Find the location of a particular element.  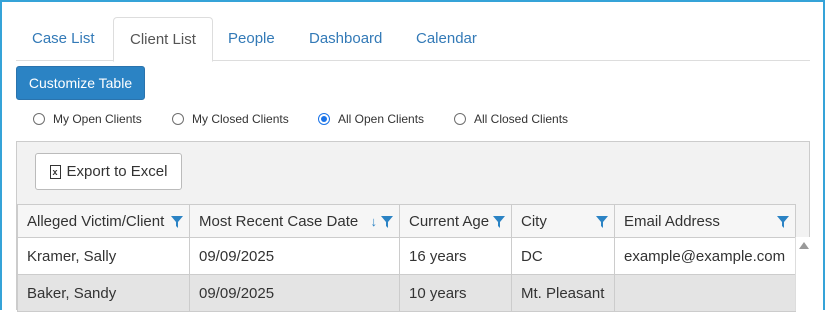

export-to-excel-button: x Export to Excel is located at coordinates (108, 171).